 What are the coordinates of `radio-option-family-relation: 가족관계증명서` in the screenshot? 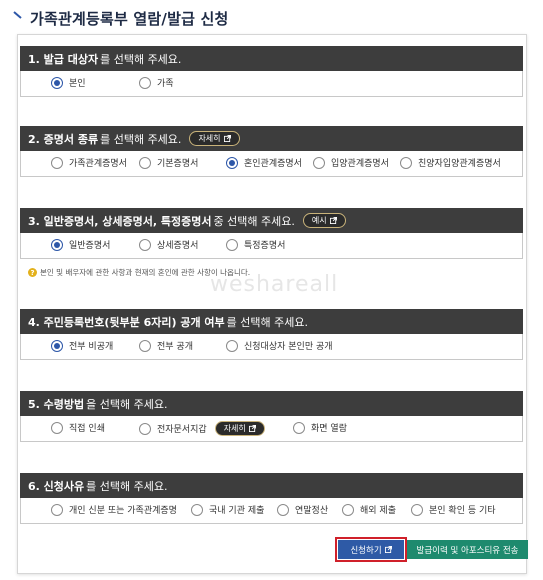 It's located at (89, 162).